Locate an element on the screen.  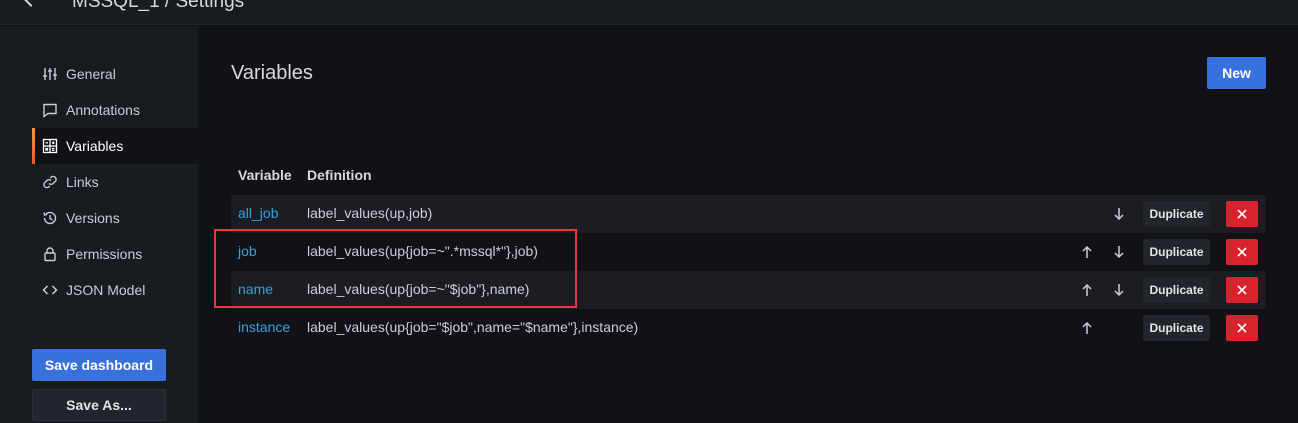
lock-icon is located at coordinates (50, 254).